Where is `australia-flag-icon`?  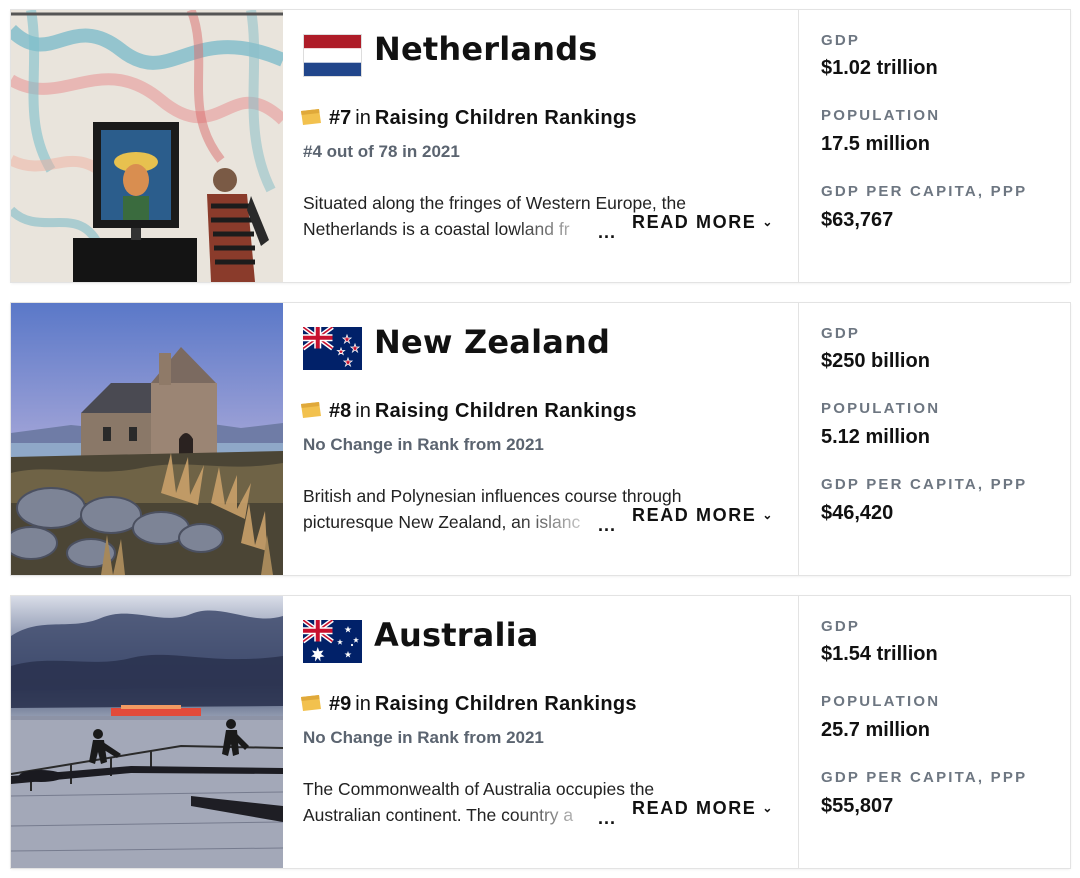
australia-flag-icon is located at coordinates (332, 641).